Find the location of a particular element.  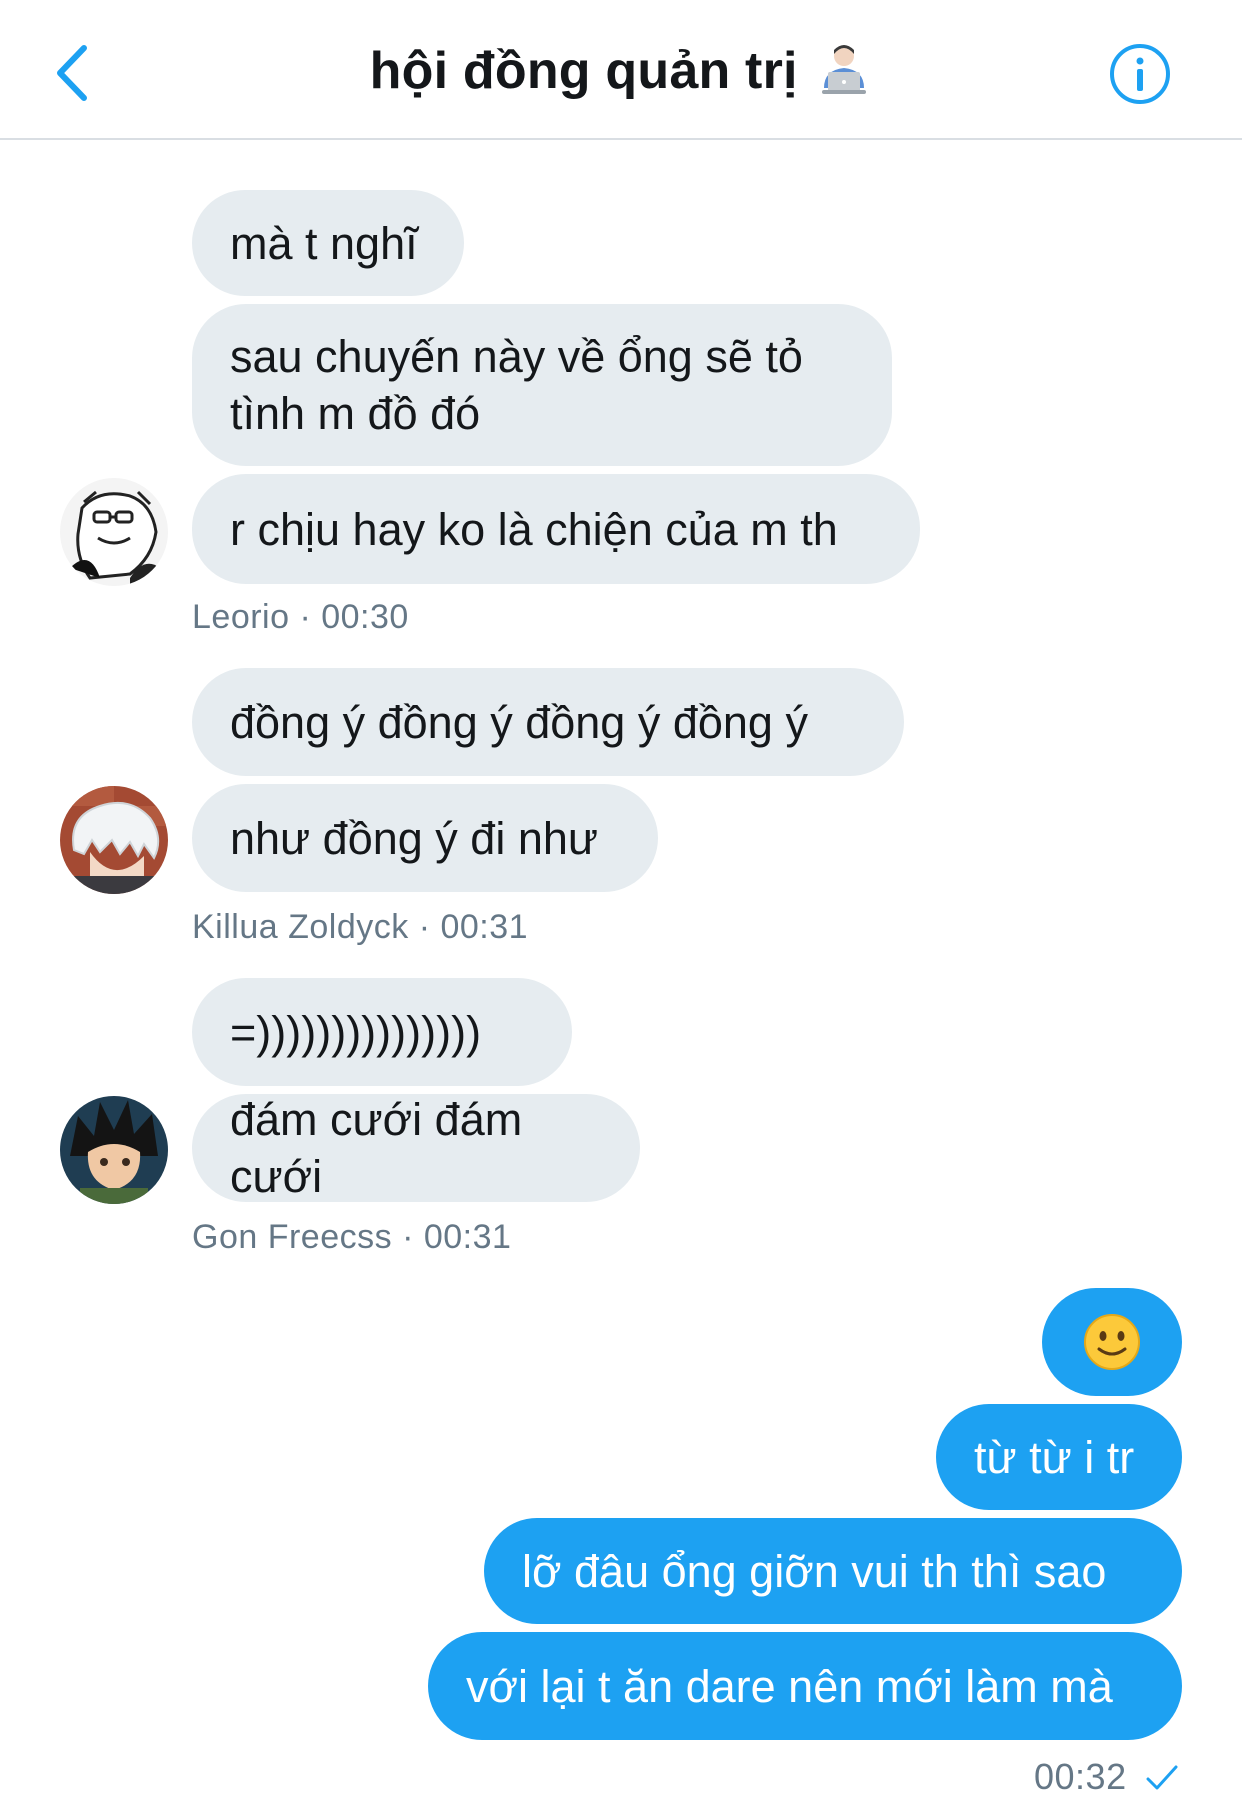

outgoing-message-bubble: từ từ i tr is located at coordinates (1059, 1457).